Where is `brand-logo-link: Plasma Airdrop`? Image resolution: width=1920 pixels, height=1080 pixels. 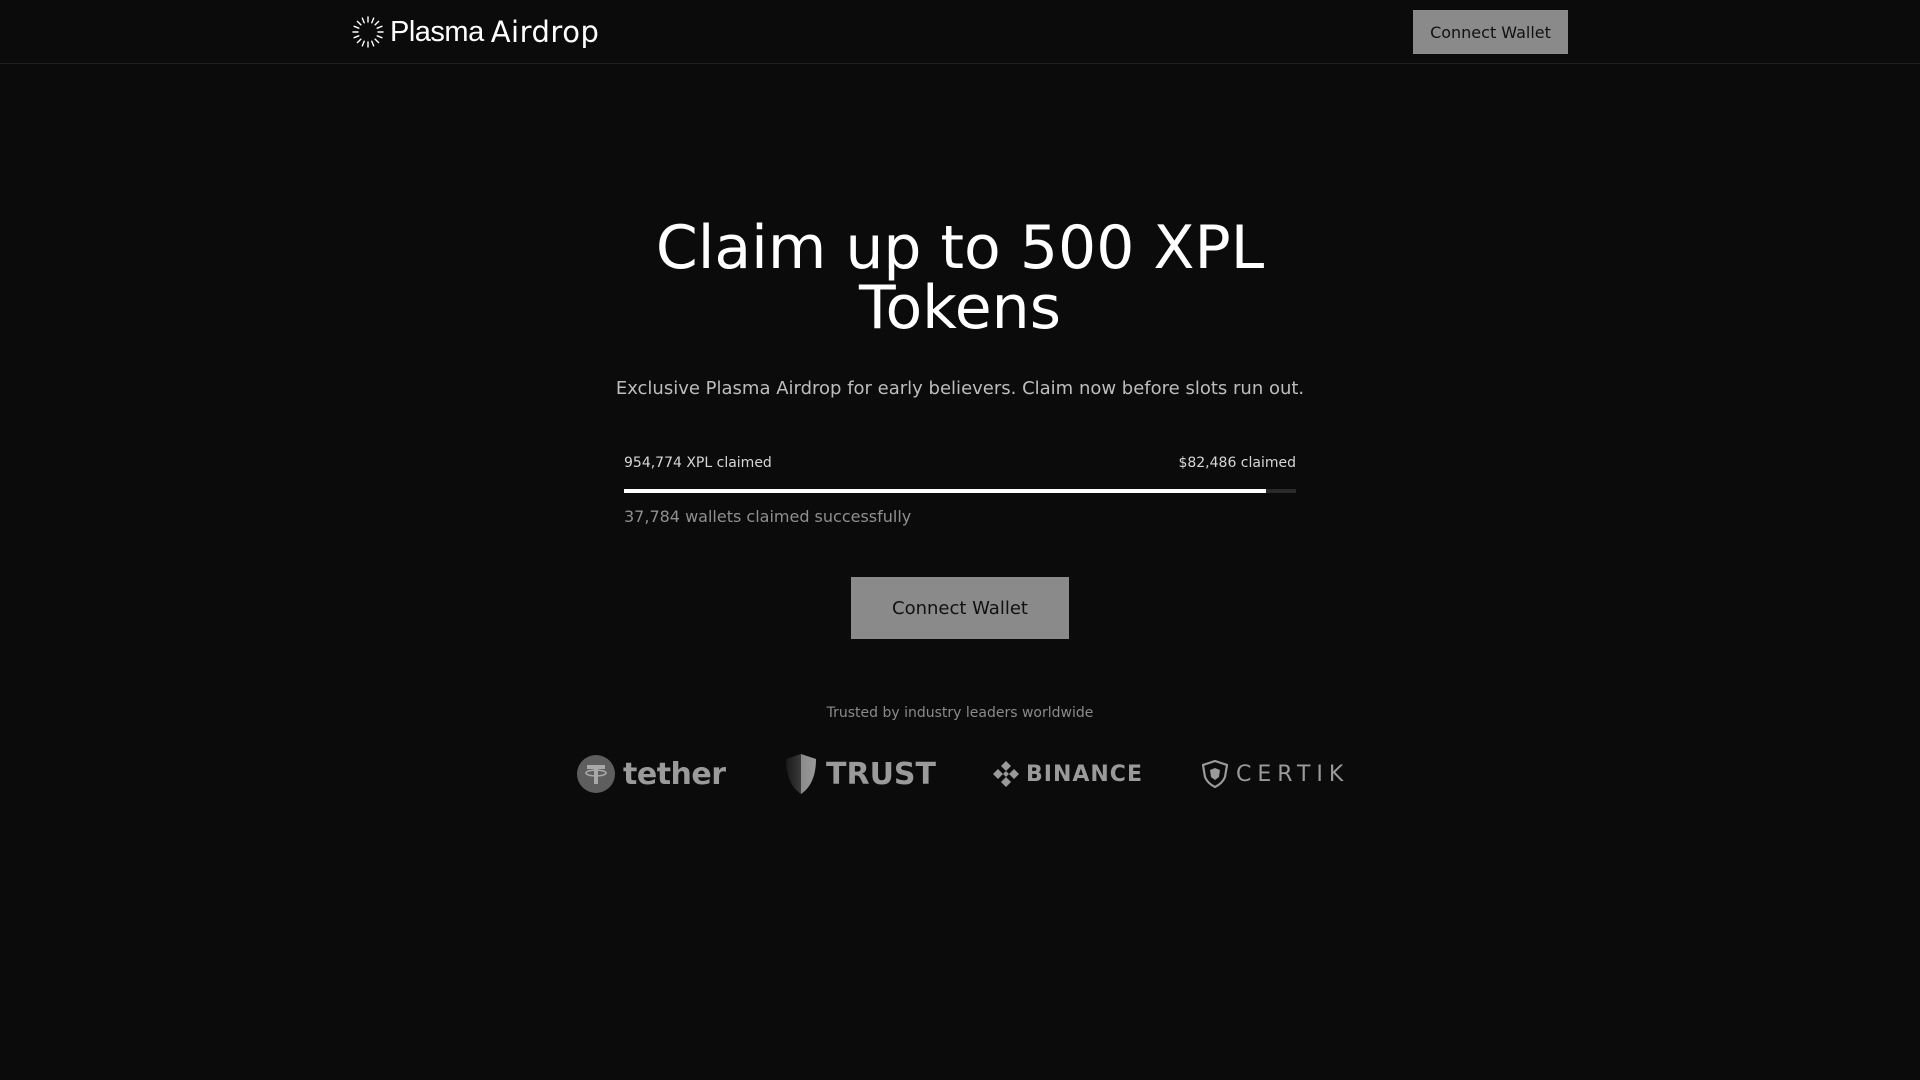
brand-logo-link: Plasma Airdrop is located at coordinates (475, 32).